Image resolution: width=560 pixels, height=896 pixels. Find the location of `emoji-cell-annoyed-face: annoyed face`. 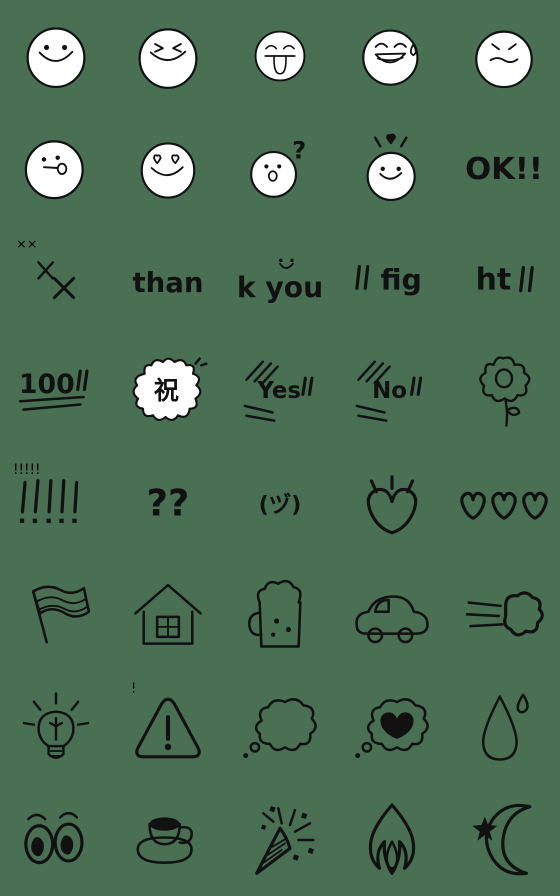

emoji-cell-annoyed-face: annoyed face is located at coordinates (504, 56).